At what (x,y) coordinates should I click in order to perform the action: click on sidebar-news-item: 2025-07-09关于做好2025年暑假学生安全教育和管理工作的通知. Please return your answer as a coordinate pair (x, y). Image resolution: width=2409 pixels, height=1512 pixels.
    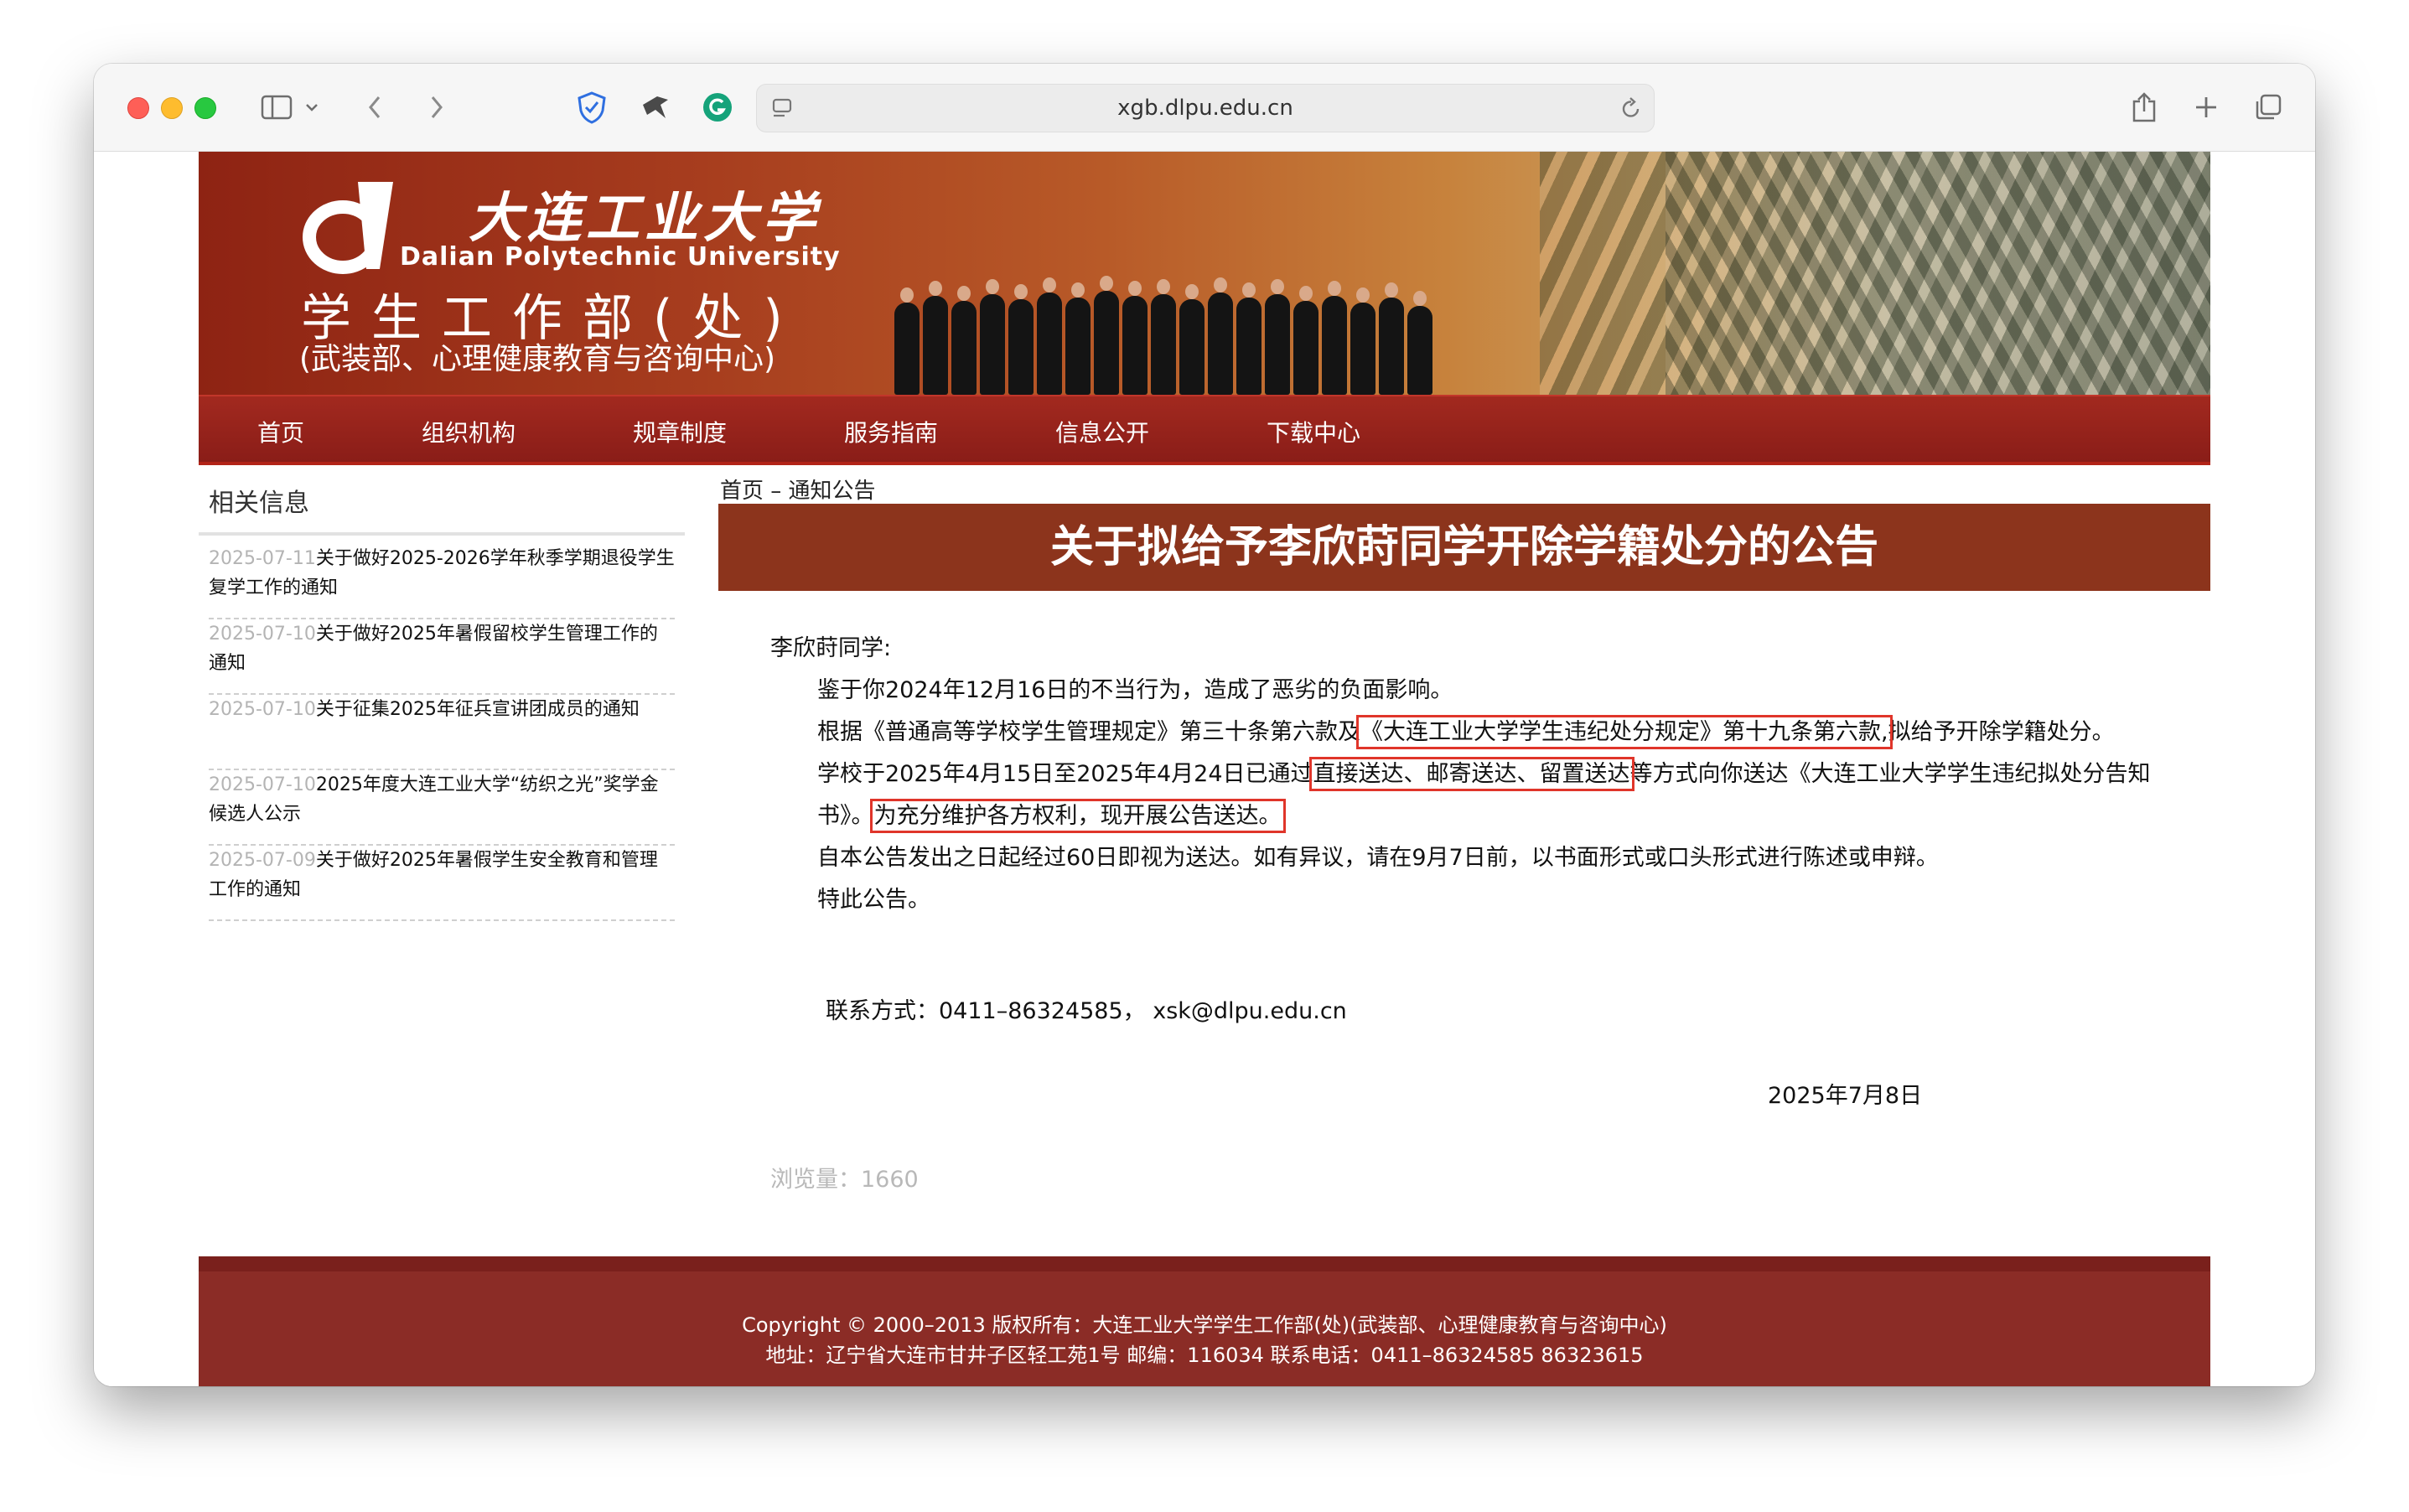
    Looking at the image, I should click on (442, 883).